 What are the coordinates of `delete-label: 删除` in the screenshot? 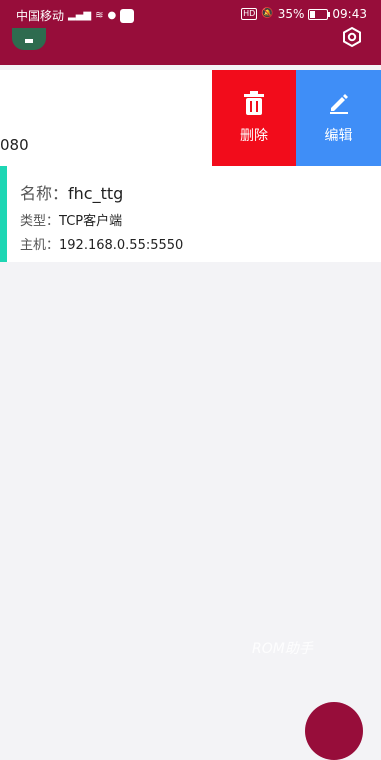 It's located at (254, 136).